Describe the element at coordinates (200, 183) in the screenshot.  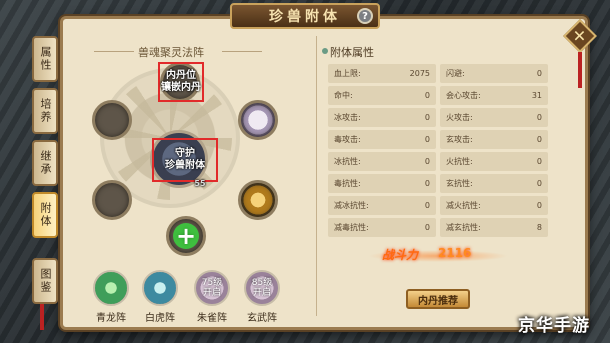
I see `guardian-pet-level: 55` at that location.